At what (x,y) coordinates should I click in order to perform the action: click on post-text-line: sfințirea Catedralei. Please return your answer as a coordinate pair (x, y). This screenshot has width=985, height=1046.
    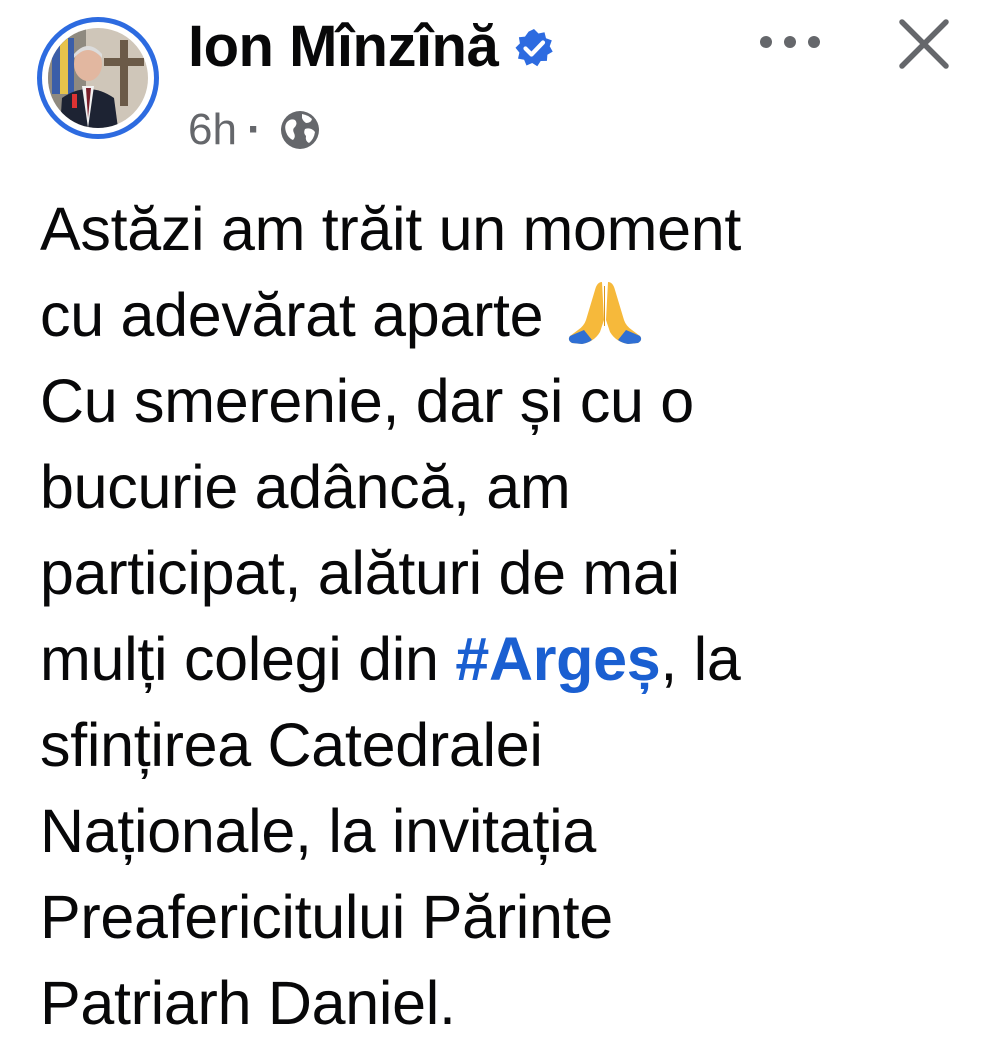
    Looking at the image, I should click on (291, 745).